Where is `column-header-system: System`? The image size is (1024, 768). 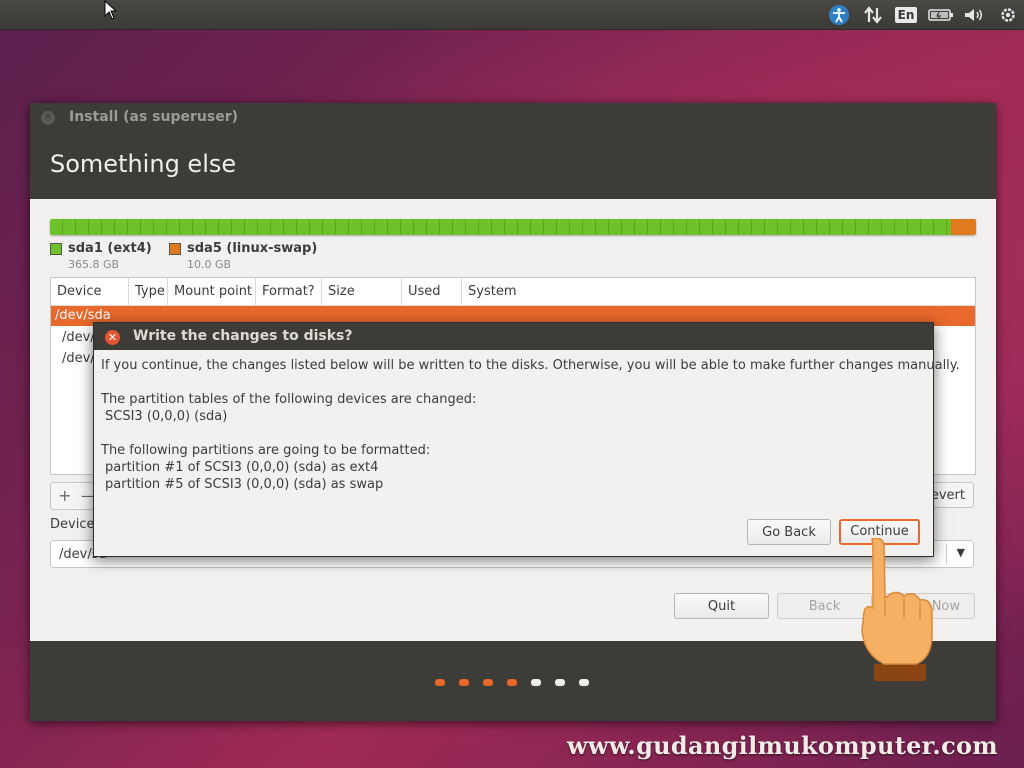
column-header-system: System is located at coordinates (718, 291).